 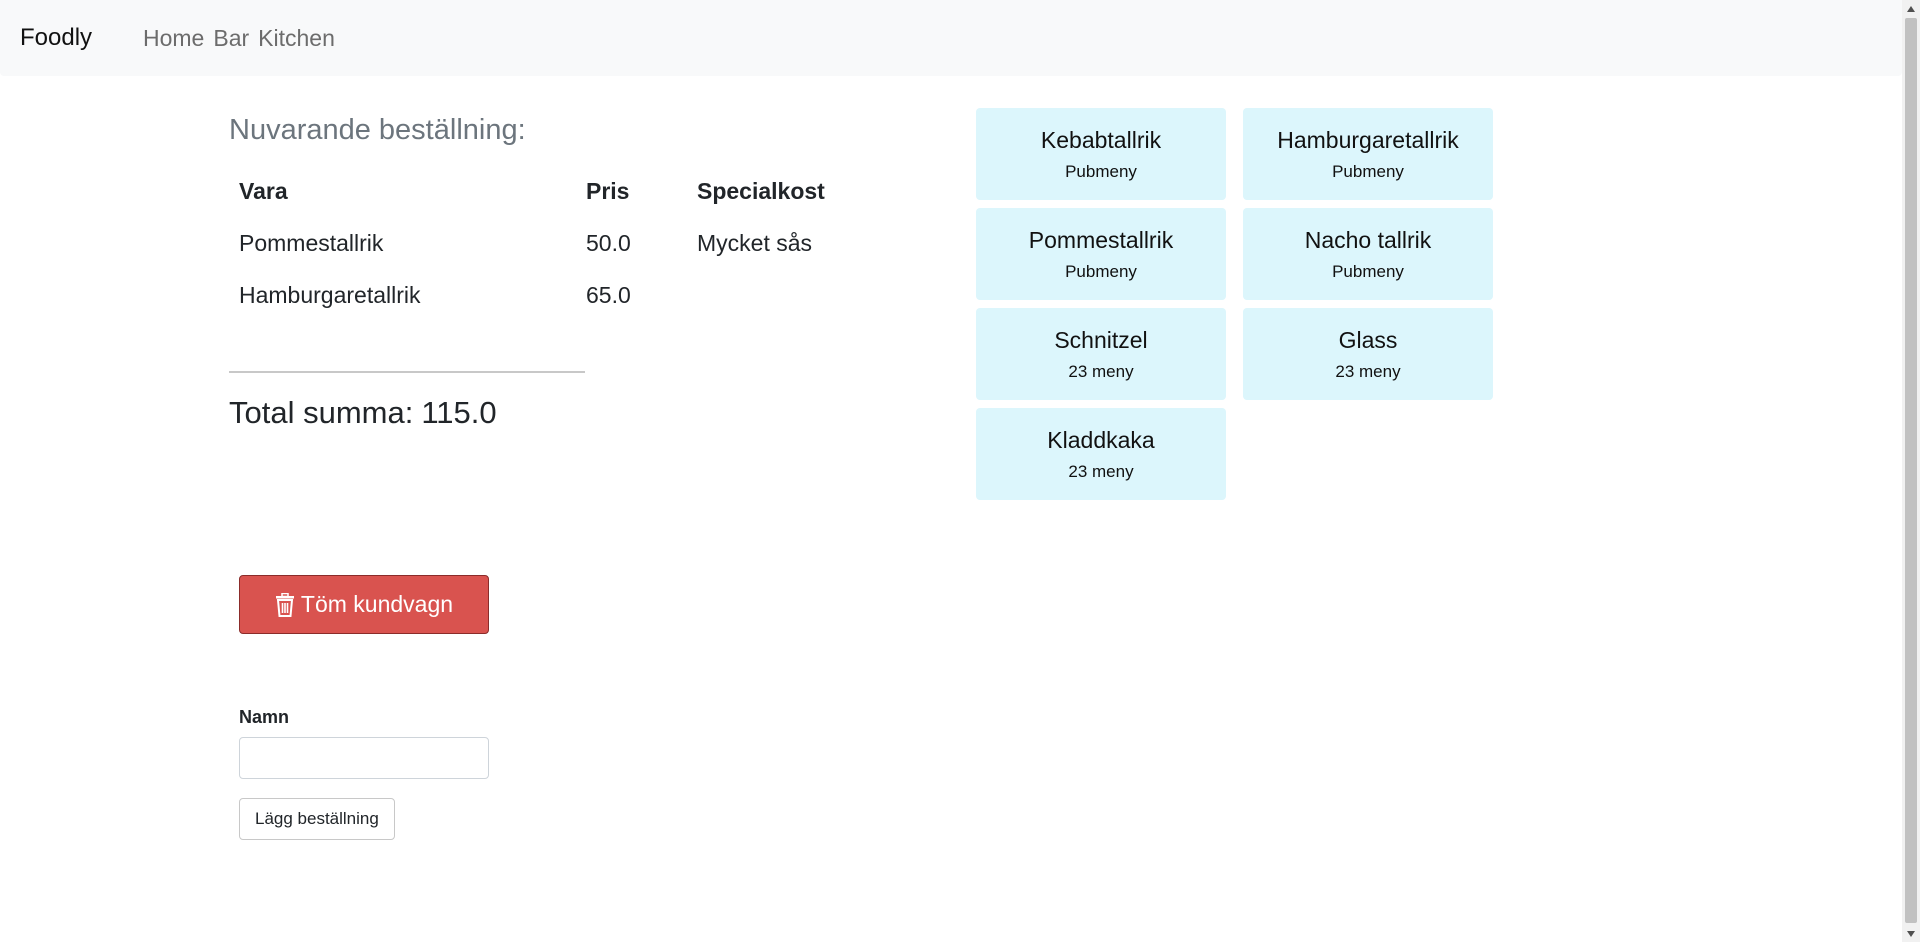 What do you see at coordinates (330, 294) in the screenshot?
I see `order-item-name: Hamburgaretallrik` at bounding box center [330, 294].